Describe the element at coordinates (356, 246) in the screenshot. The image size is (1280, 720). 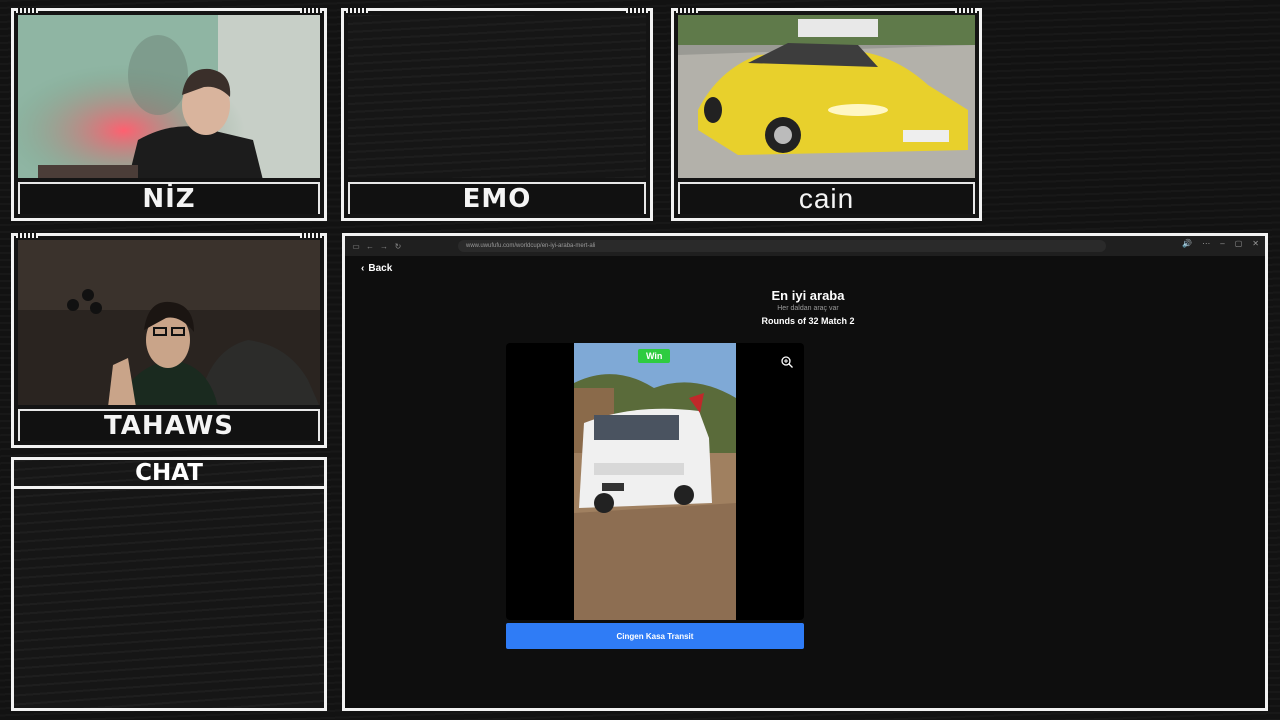
I see `sidebar-icon: ▭` at that location.